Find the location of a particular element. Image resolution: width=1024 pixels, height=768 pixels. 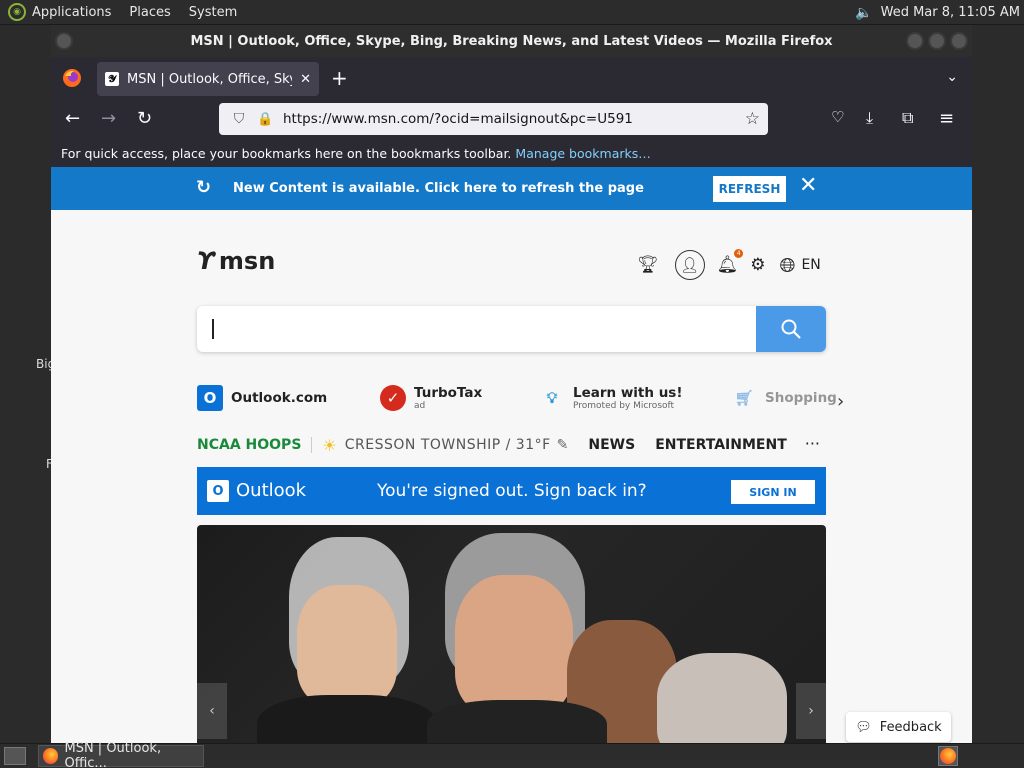

list-all-tabs-icon: ⌄ is located at coordinates (952, 77).